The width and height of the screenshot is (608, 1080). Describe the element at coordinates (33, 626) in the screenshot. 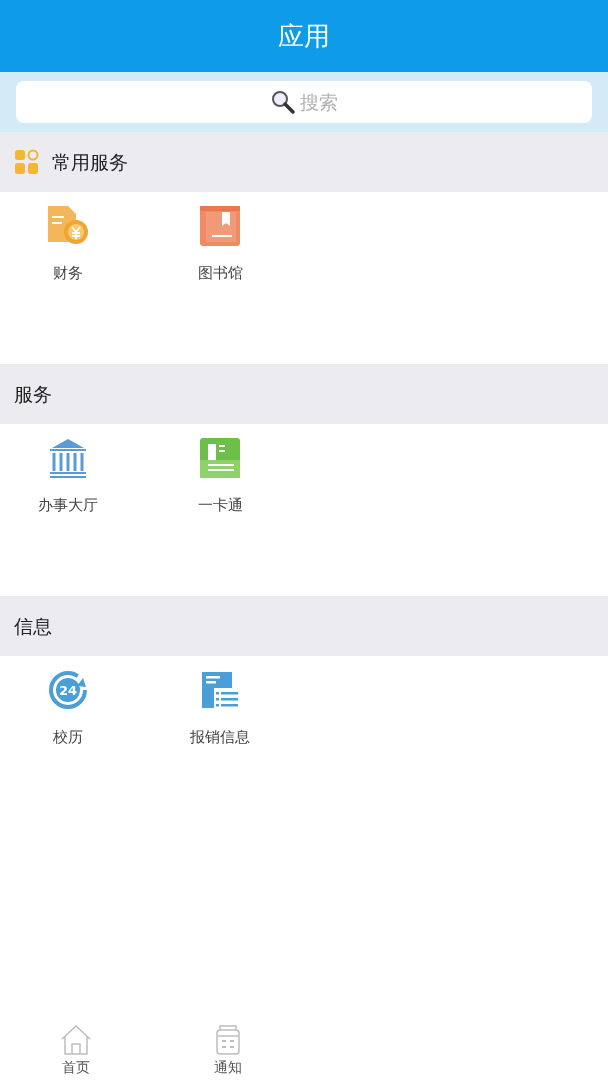

I see `section-title: 信息` at that location.